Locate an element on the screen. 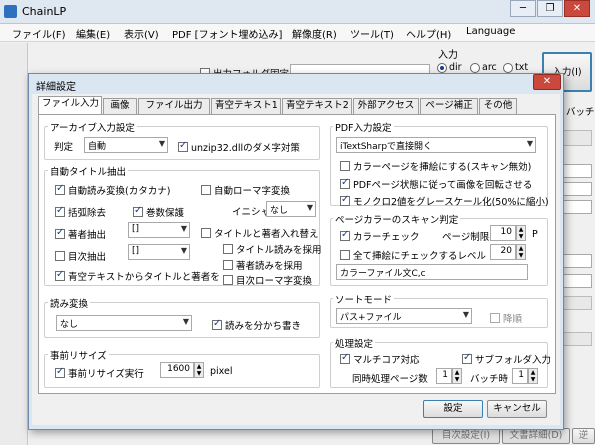 The image size is (595, 445). page-limit-spinner: ▲ ▼ is located at coordinates (521, 233).